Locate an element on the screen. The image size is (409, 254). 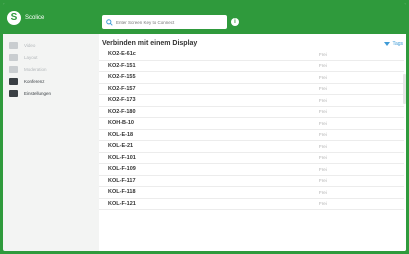
brand-name: Scolice is located at coordinates (35, 18).